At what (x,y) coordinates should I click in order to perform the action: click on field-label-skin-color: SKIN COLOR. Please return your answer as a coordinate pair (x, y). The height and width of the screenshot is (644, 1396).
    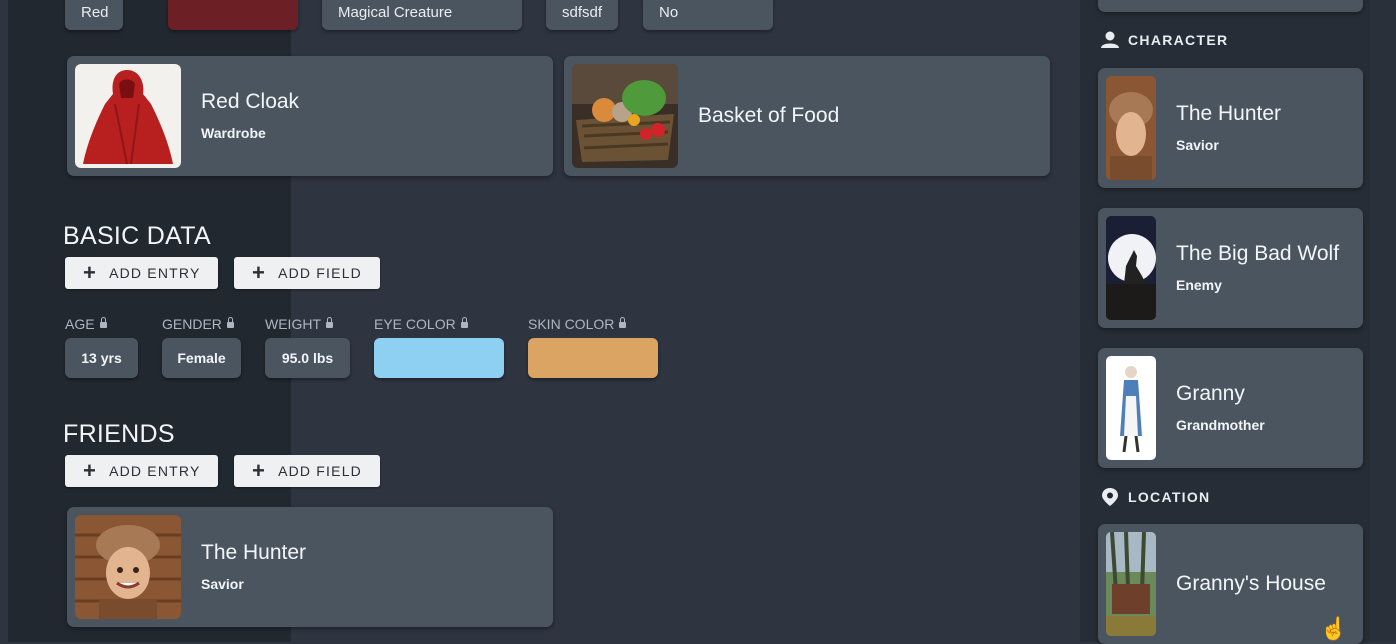
    Looking at the image, I should click on (577, 324).